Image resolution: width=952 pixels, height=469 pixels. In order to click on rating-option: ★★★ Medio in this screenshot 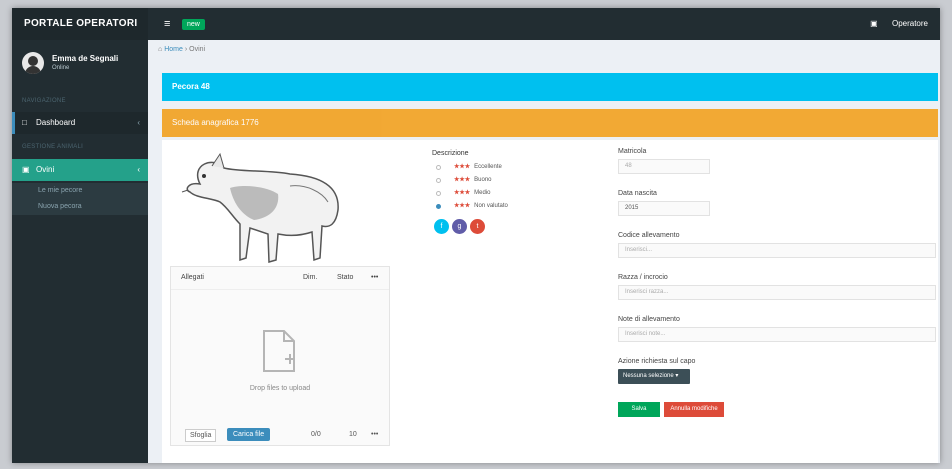, I will do `click(507, 193)`.